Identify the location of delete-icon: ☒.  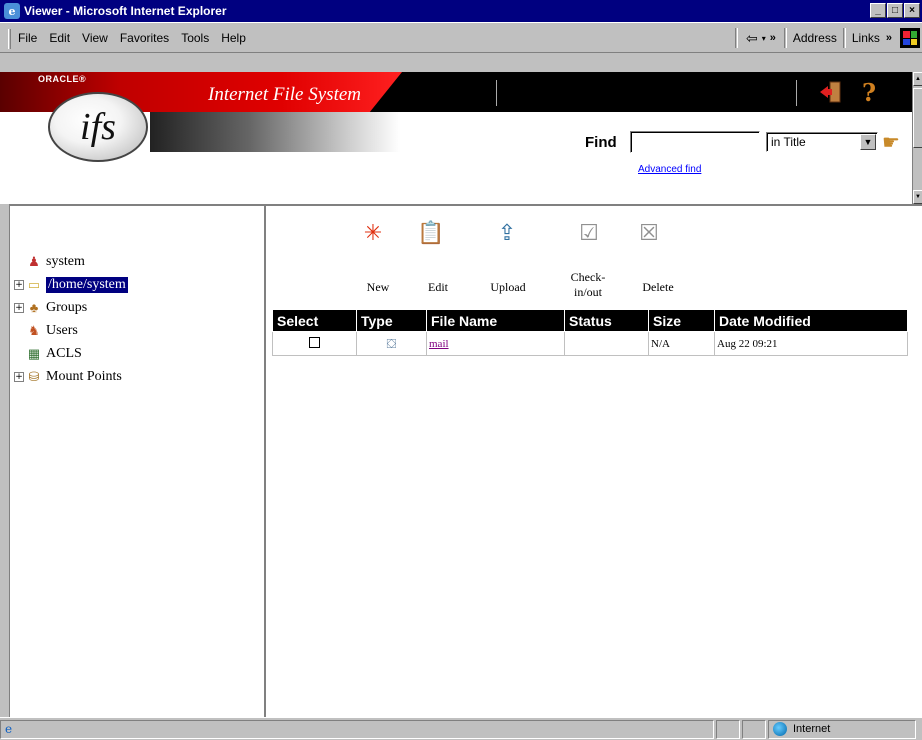
(649, 233).